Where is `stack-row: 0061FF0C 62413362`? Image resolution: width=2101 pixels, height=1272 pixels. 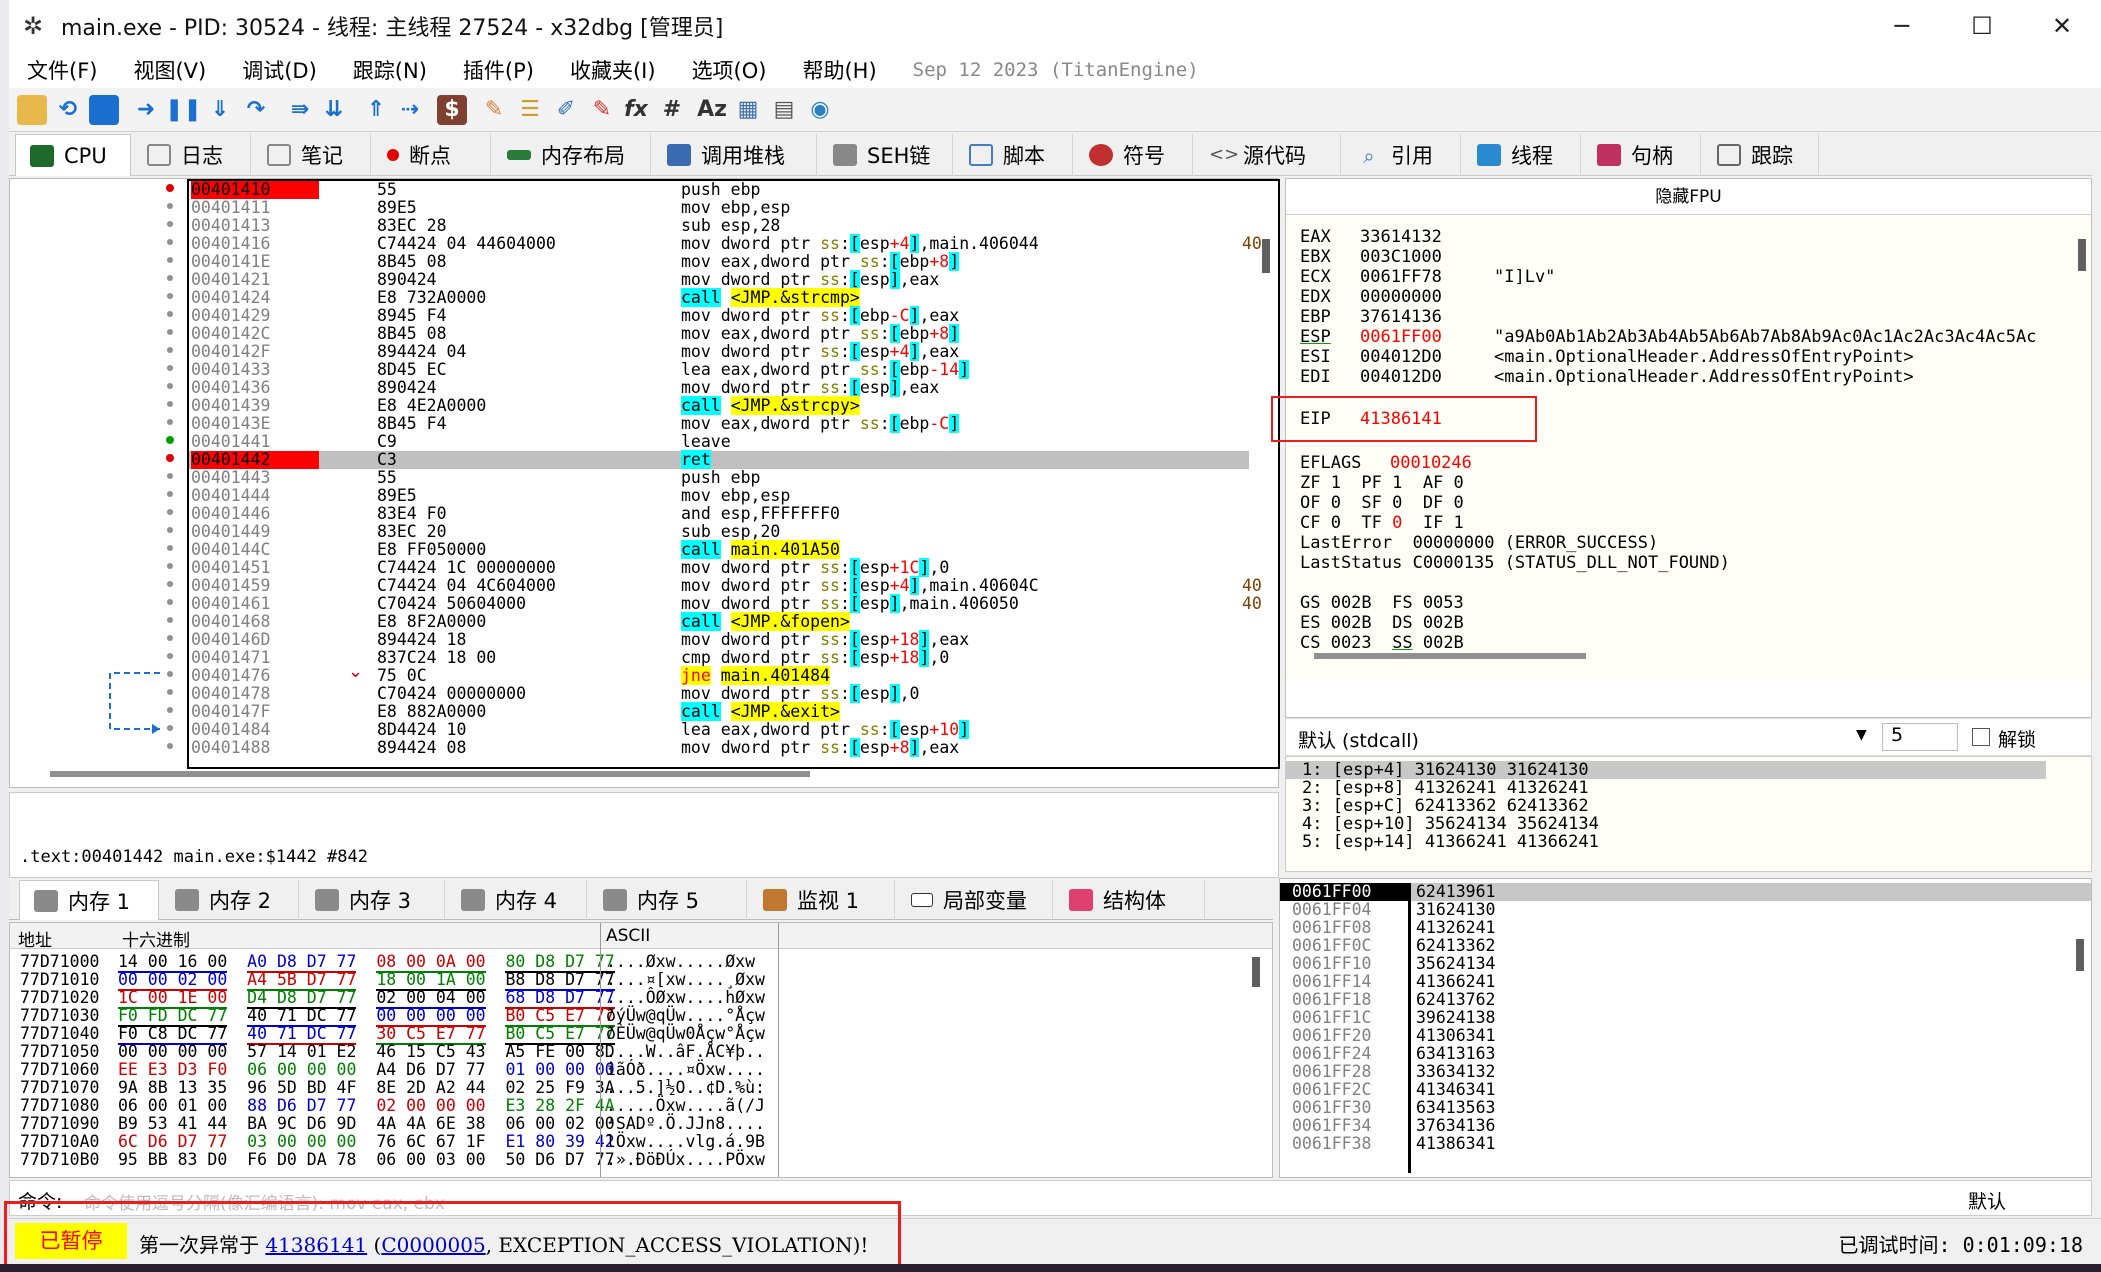
stack-row: 0061FF0C 62413362 is located at coordinates (1685, 946).